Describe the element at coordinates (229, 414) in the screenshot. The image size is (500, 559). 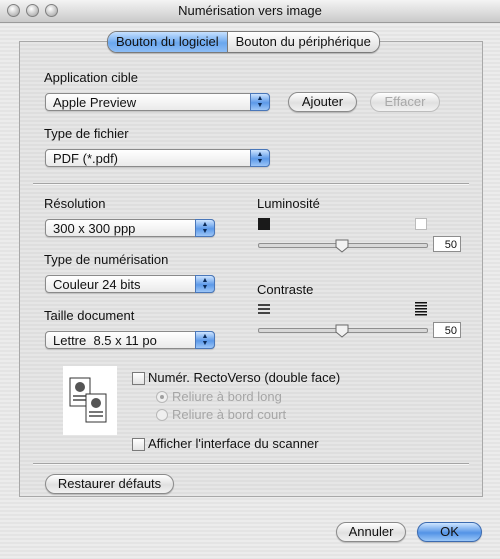
I see `short-edge-label: Reliure à bord court` at that location.